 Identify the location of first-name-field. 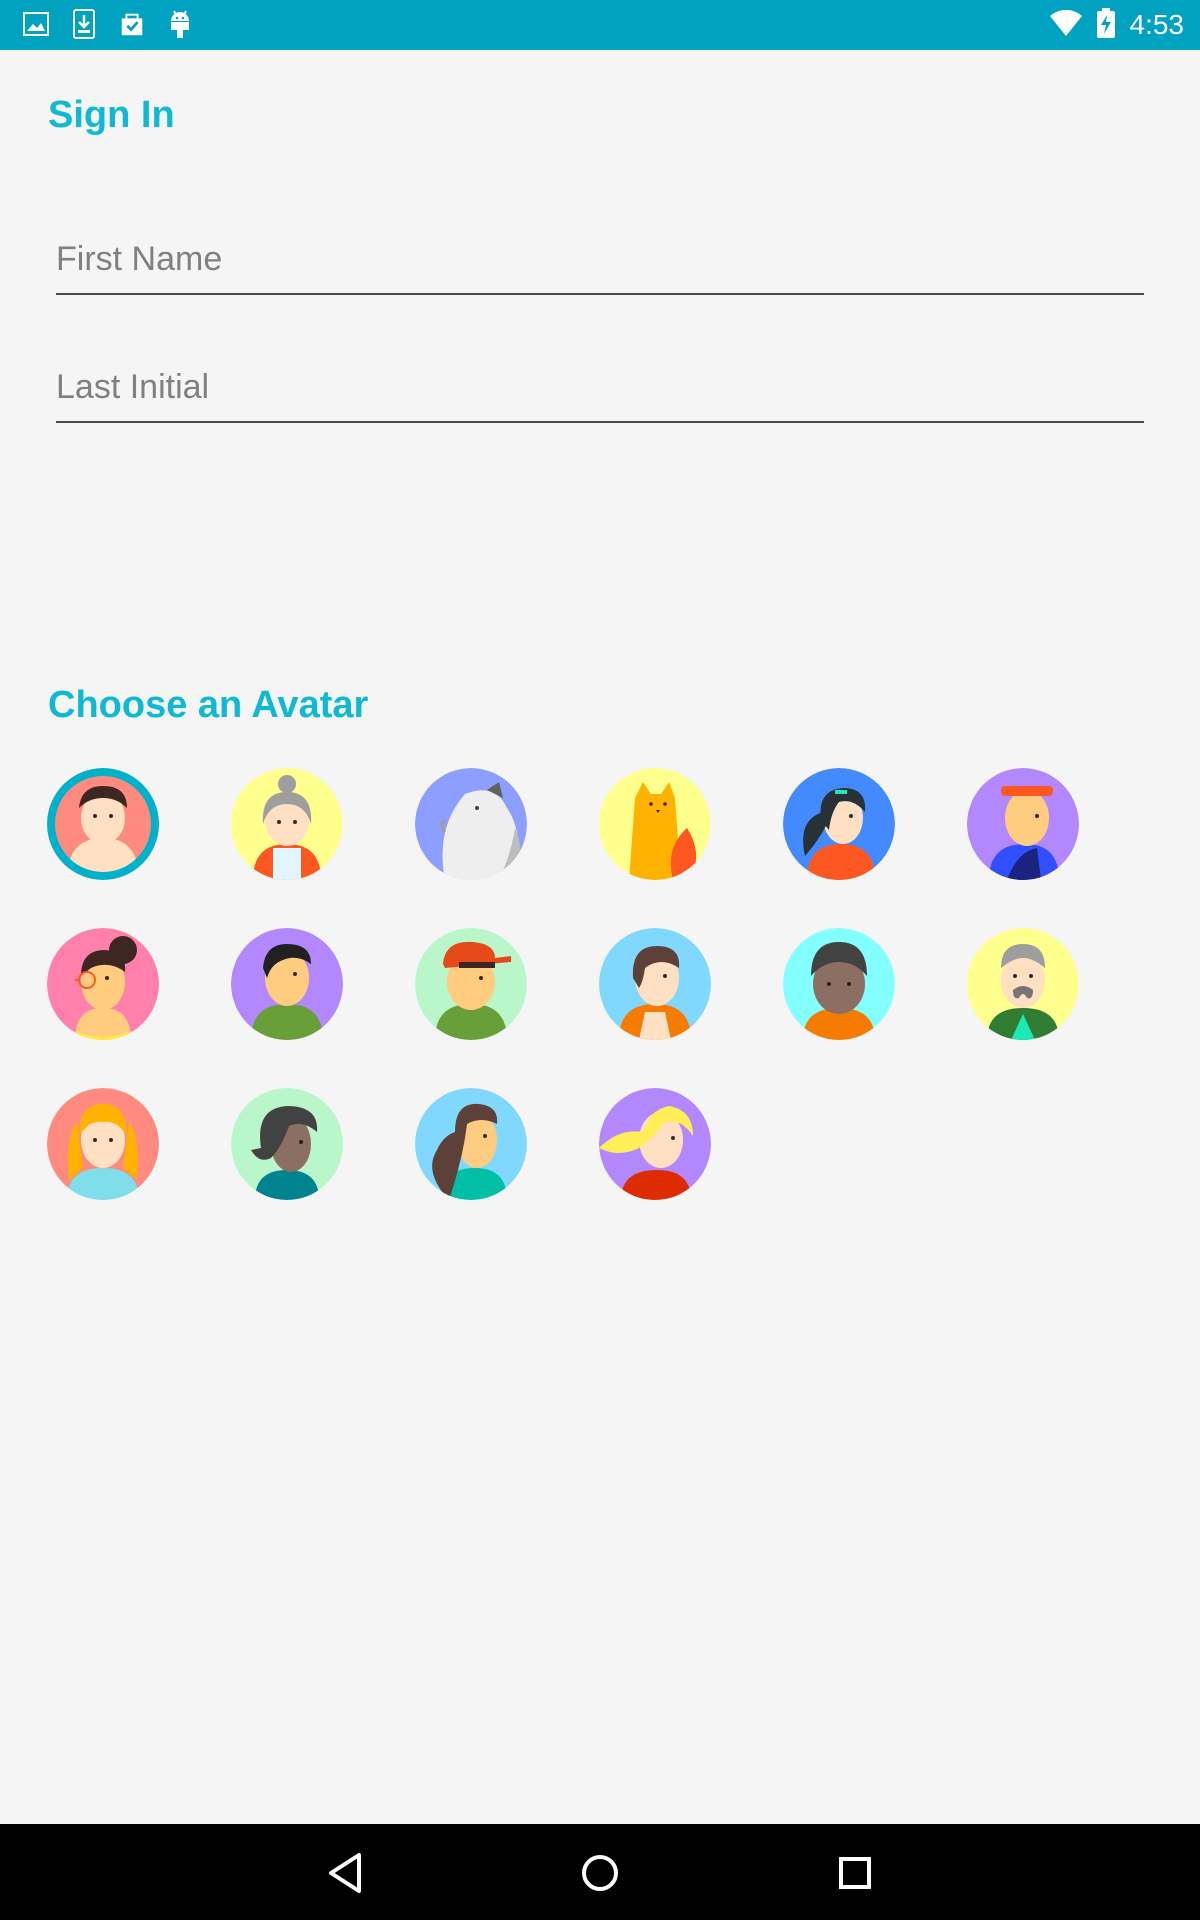
(600, 255).